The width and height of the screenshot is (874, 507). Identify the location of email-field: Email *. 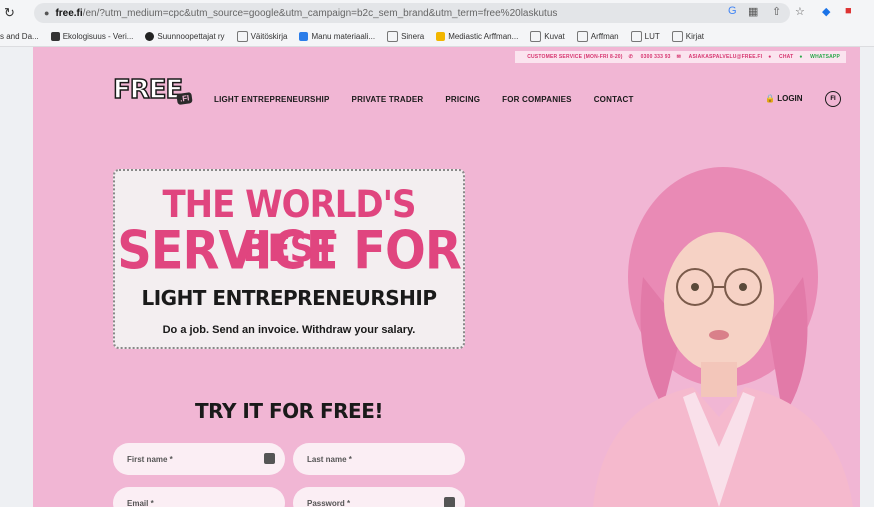
(199, 497).